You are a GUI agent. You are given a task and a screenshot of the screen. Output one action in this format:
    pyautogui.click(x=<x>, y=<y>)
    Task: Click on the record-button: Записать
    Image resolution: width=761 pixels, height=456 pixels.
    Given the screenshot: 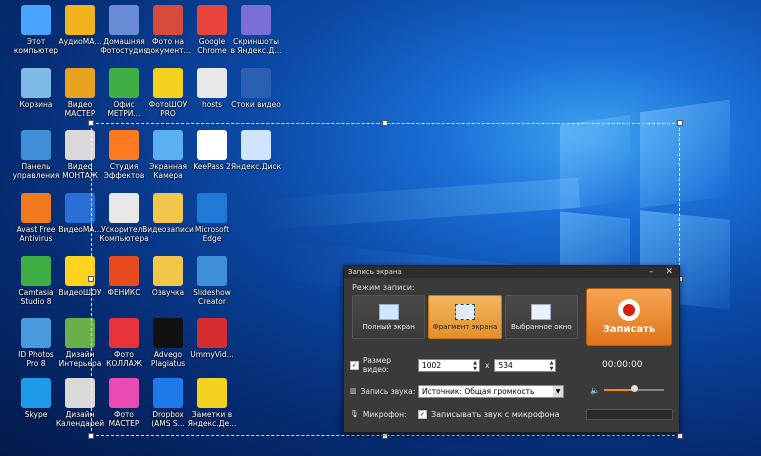 What is the action you would take?
    pyautogui.click(x=629, y=317)
    